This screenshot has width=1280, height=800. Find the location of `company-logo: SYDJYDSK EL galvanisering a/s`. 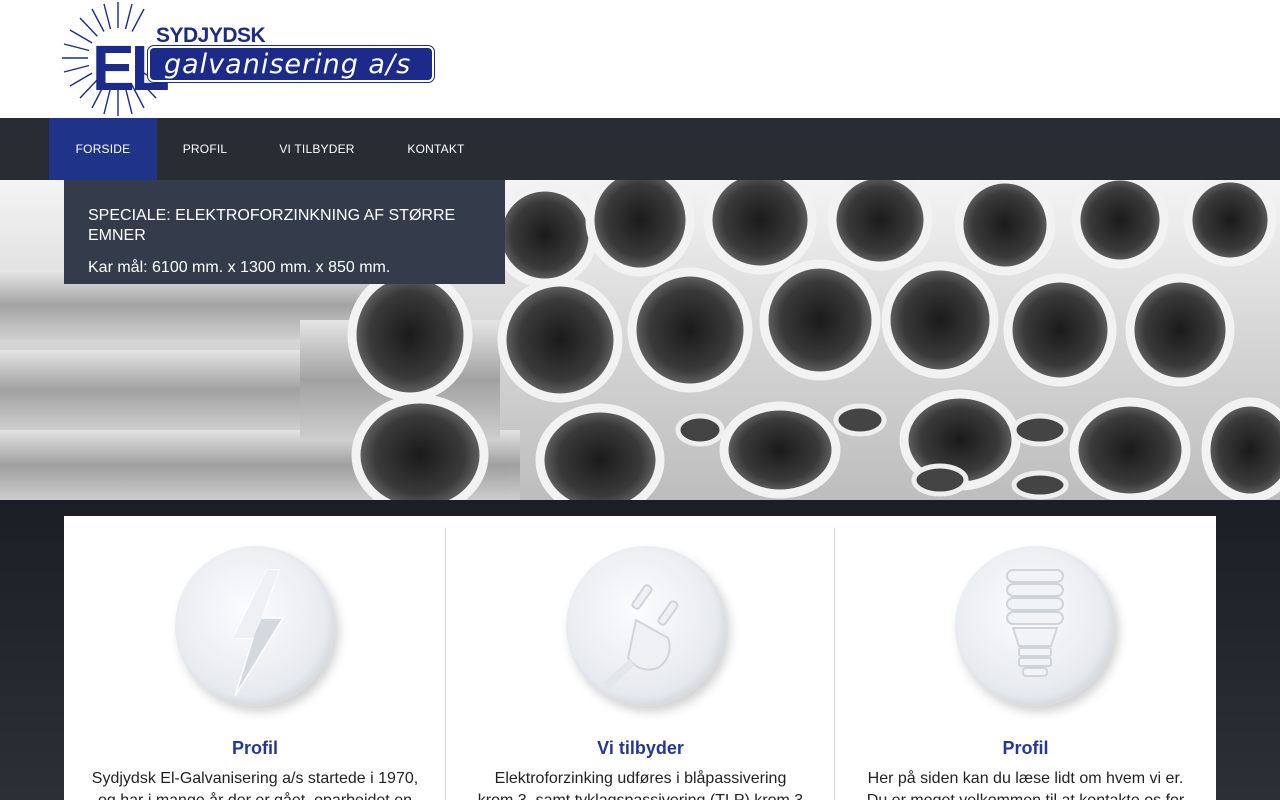

company-logo: SYDJYDSK EL galvanisering a/s is located at coordinates (250, 59).